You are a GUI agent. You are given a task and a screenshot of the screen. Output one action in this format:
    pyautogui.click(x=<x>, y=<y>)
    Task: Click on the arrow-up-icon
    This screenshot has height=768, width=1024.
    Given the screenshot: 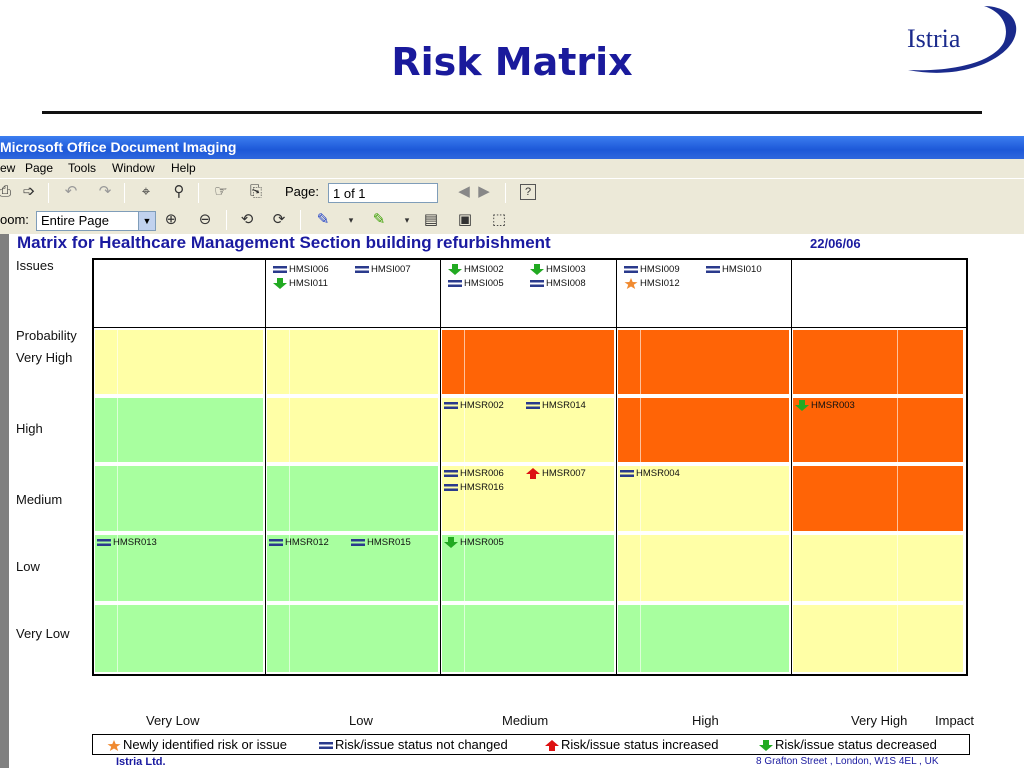 What is the action you would take?
    pyautogui.click(x=552, y=746)
    